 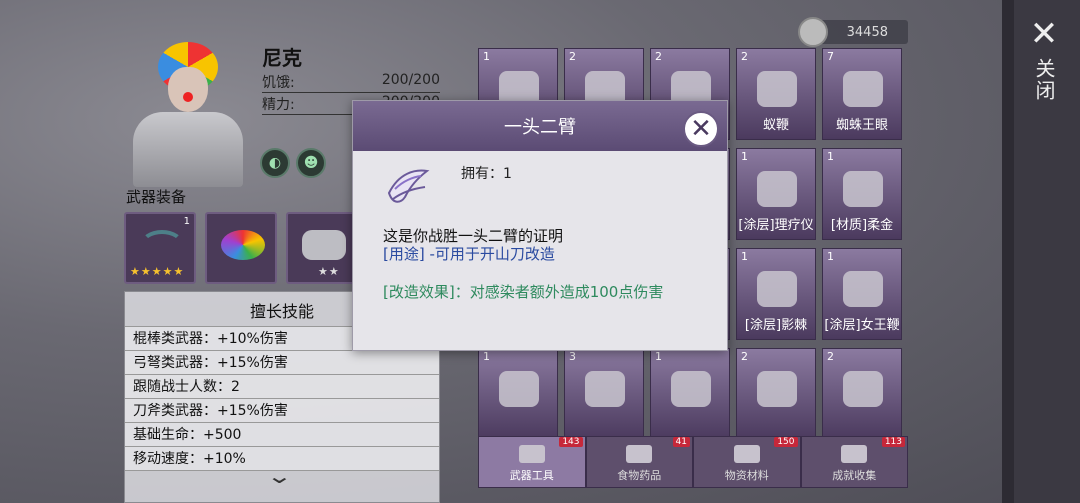 I want to click on equip-slot-body: ★★, so click(x=322, y=248).